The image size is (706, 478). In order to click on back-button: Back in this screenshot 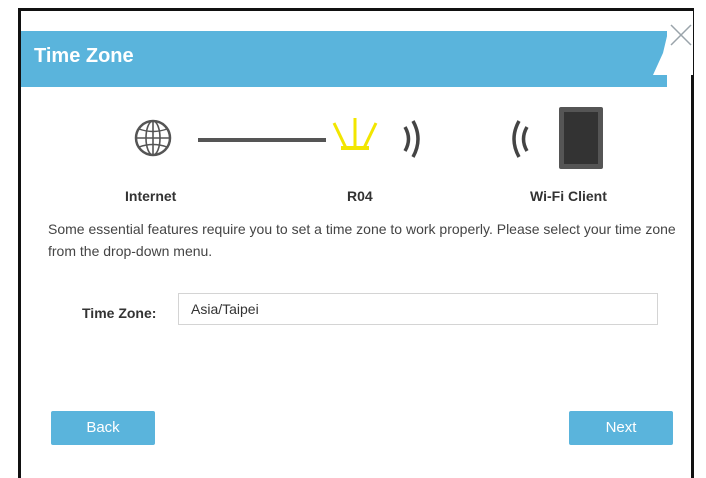, I will do `click(103, 428)`.